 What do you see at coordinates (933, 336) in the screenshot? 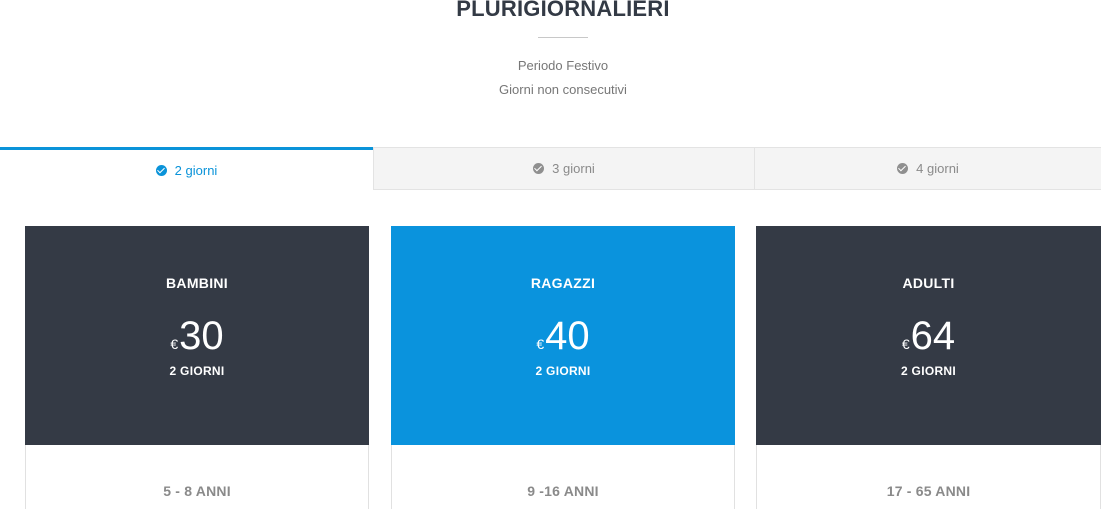
I see `price-value: 64` at bounding box center [933, 336].